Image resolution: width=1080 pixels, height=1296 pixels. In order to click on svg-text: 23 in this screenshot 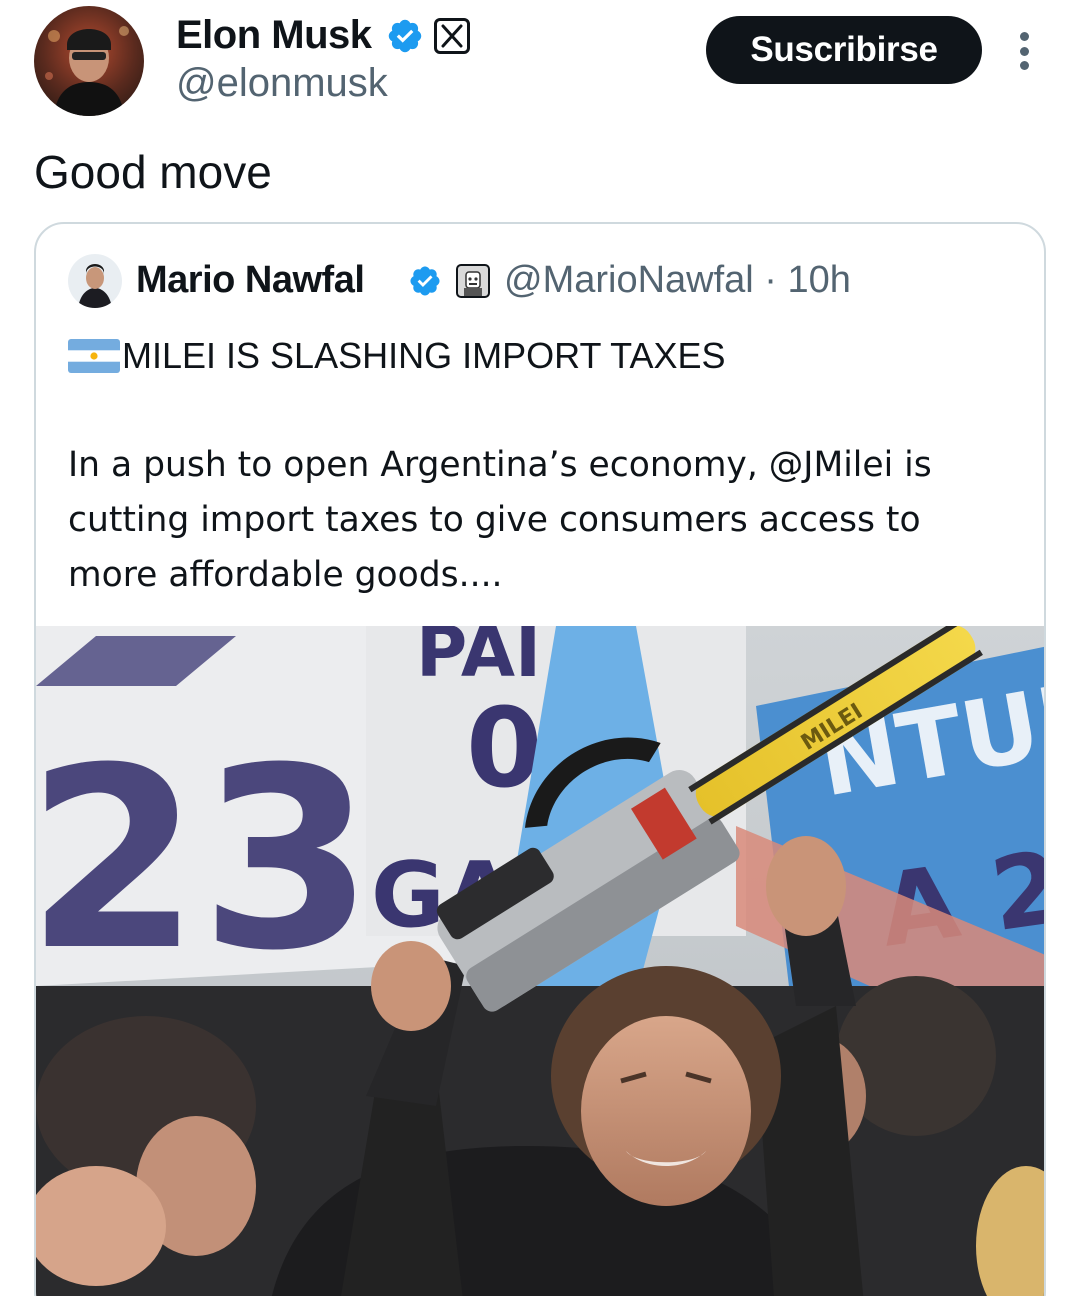, I will do `click(205, 859)`.